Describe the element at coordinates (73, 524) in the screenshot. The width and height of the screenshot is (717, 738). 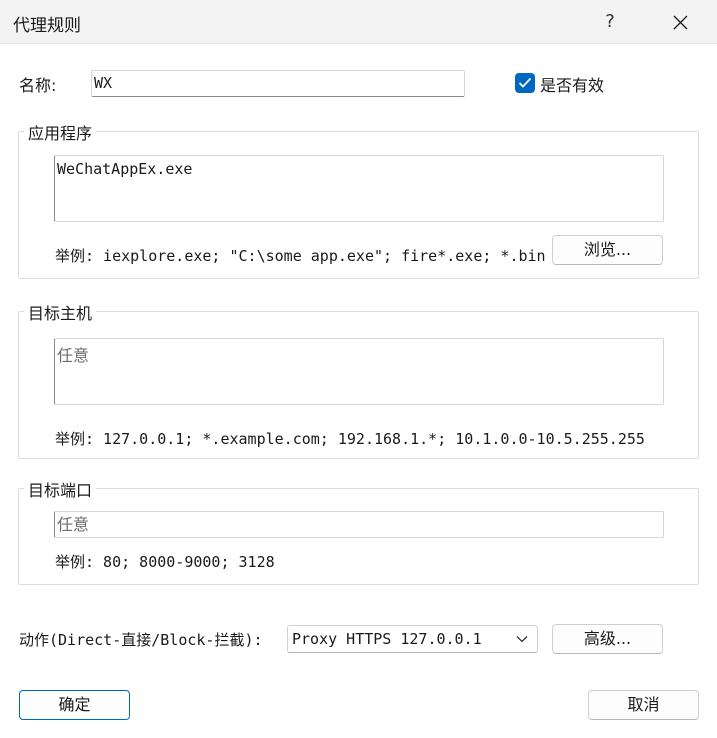
I see `target-ports-placeholder: 任意` at that location.